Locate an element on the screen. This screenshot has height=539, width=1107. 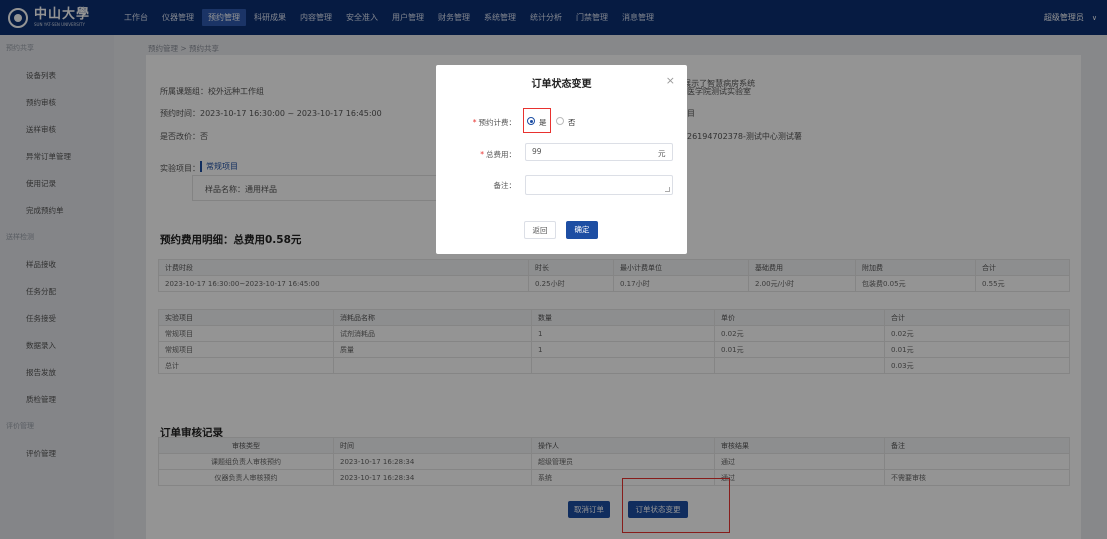
billing-no-radio is located at coordinates (560, 121).